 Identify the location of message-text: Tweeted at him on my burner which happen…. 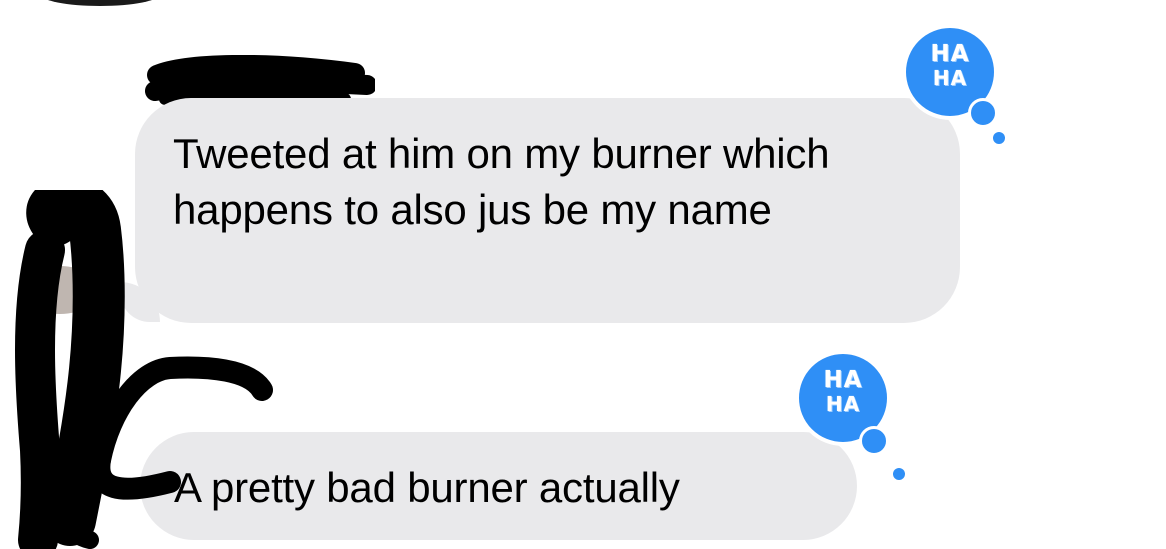
(501, 181).